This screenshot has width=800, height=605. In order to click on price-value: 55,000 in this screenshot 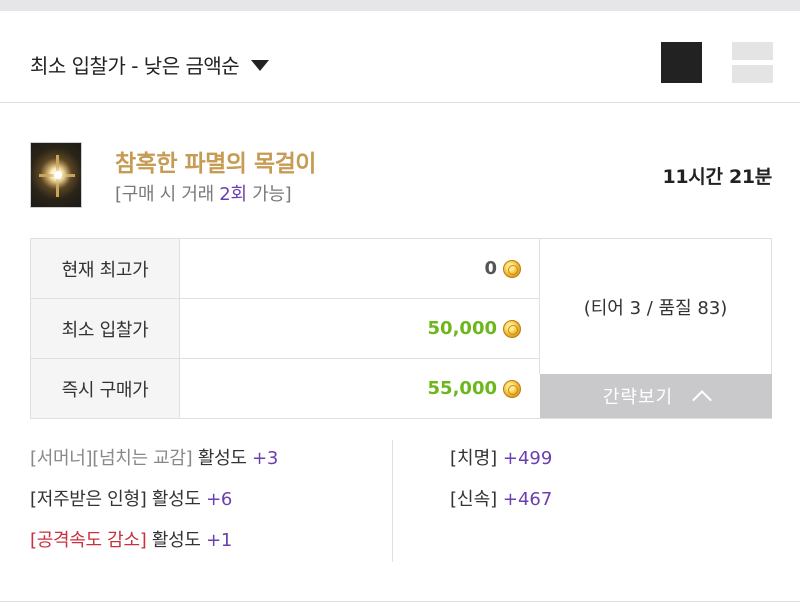, I will do `click(359, 388)`.